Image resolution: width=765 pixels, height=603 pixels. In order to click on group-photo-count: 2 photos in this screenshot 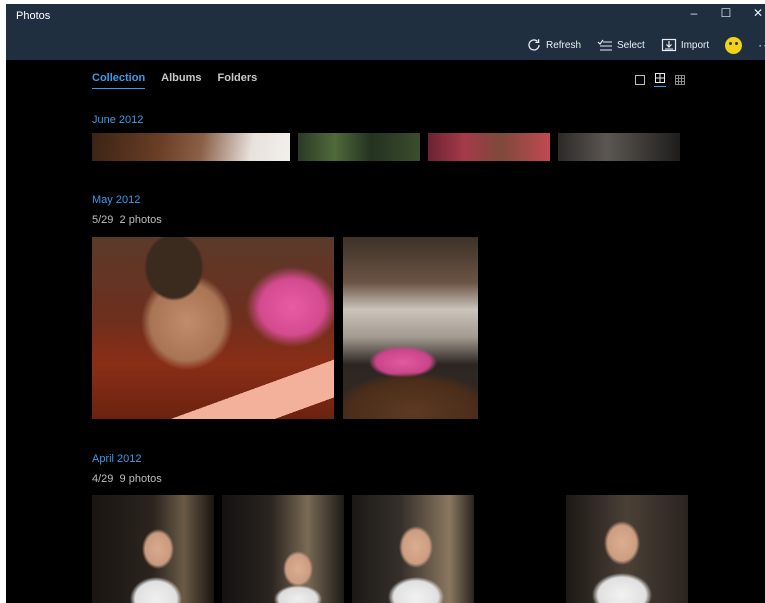, I will do `click(140, 220)`.